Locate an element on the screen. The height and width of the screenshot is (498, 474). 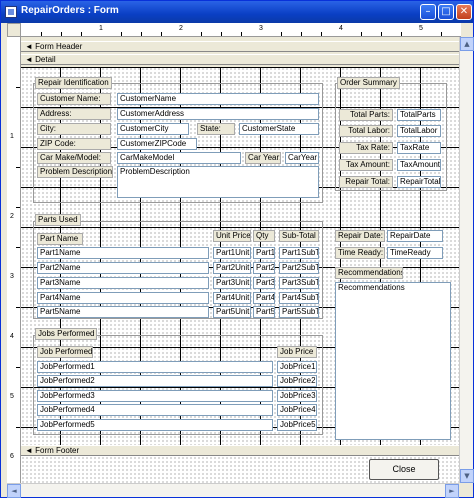
part-name-field: Part1Name is located at coordinates (123, 253).